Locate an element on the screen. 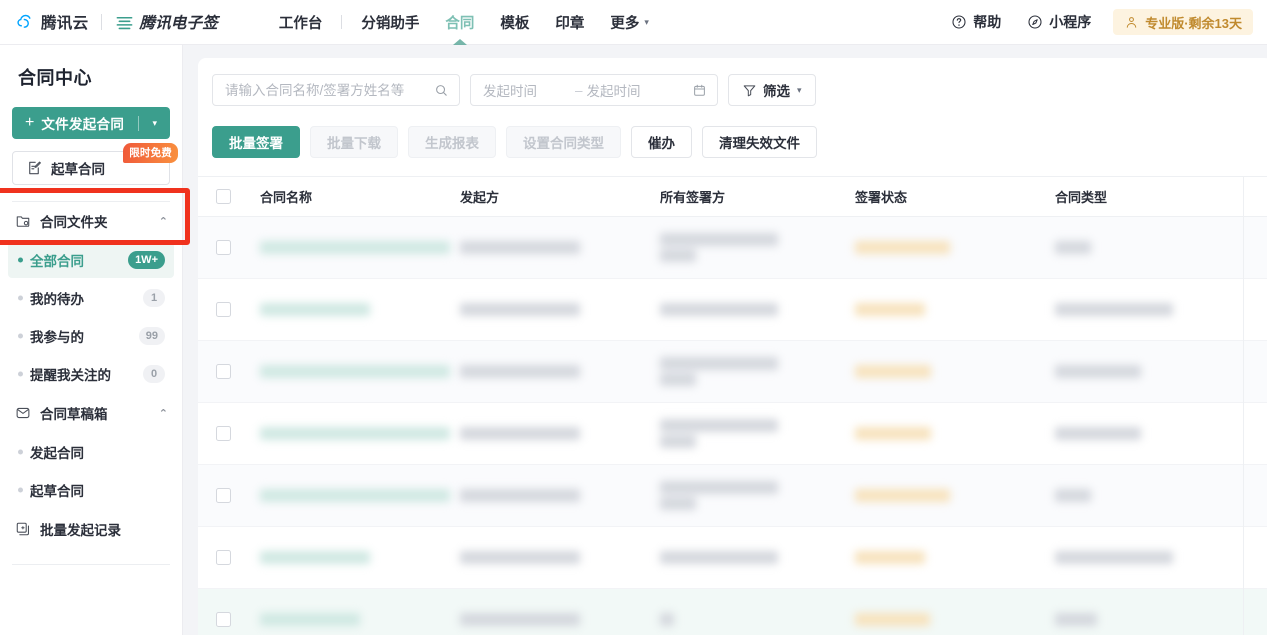  sidebar-item-remind-me: 提醒我关注的 0 is located at coordinates (91, 374).